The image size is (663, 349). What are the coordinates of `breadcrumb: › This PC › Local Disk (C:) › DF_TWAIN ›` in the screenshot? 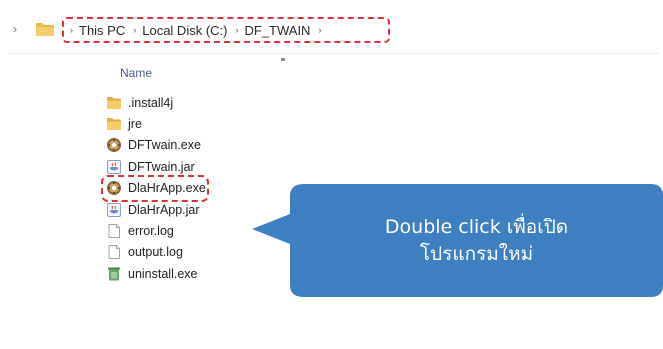 It's located at (226, 30).